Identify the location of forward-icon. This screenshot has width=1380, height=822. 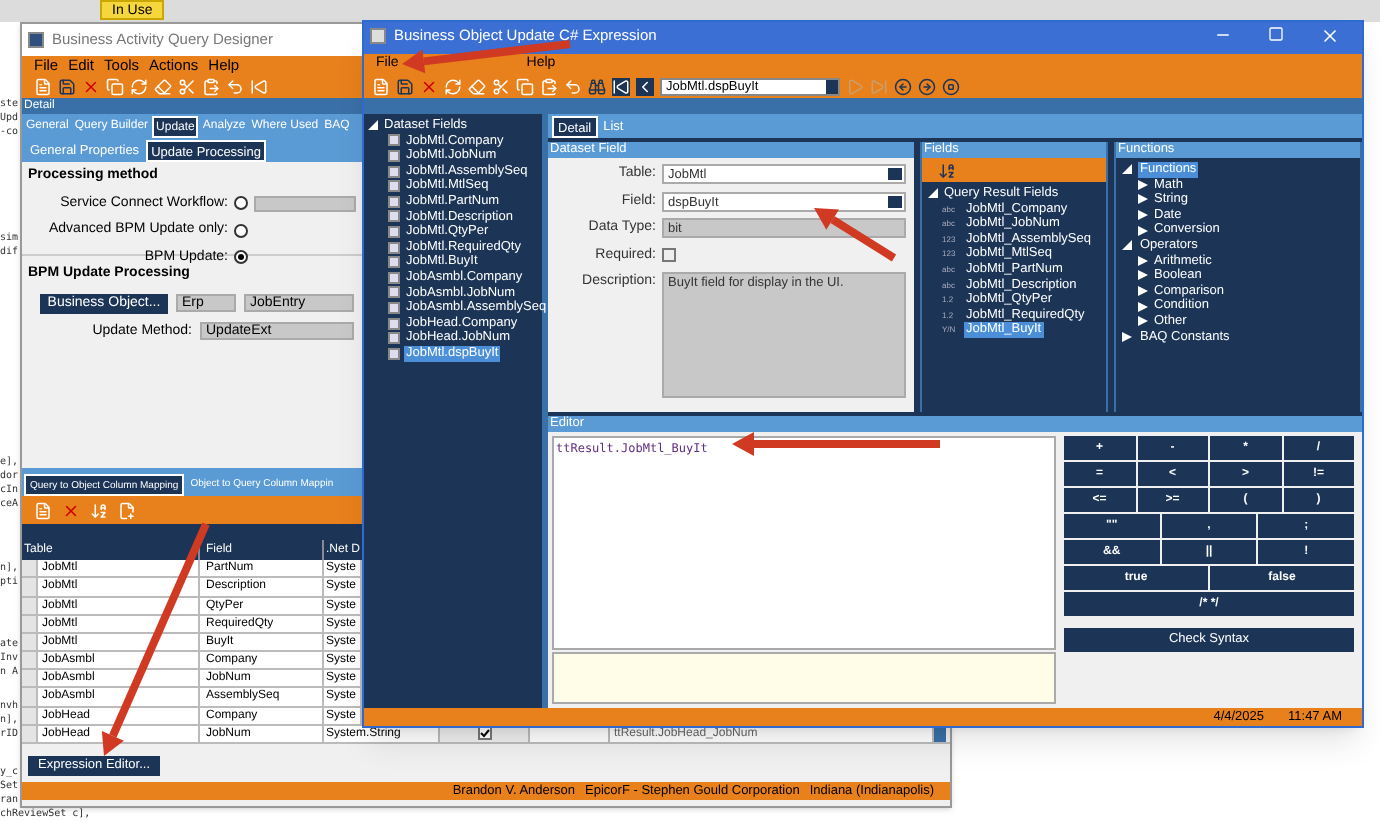
(927, 86).